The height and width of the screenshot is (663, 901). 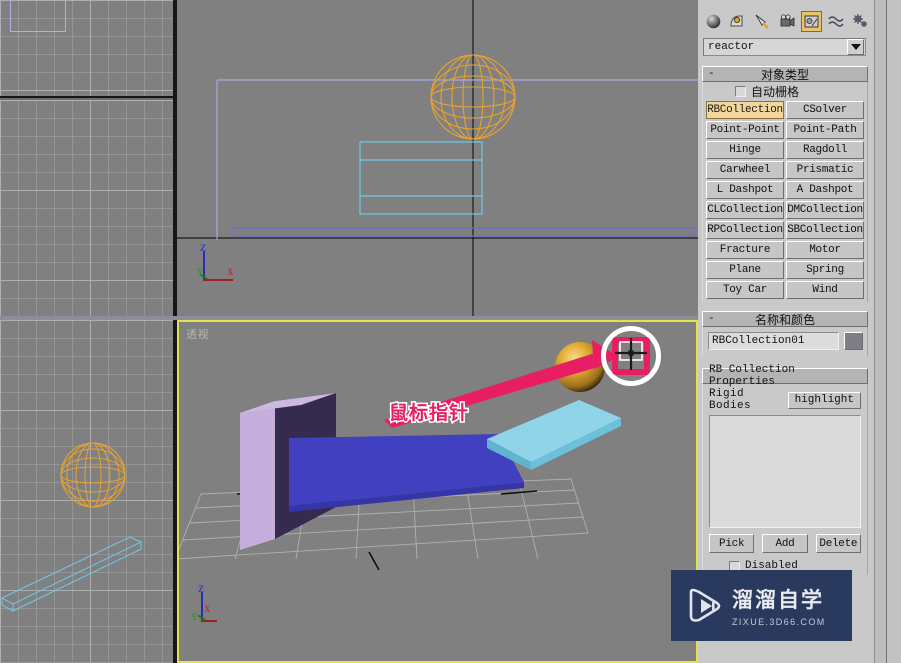 I want to click on annotation-text: 鼠标指针, so click(x=428, y=414).